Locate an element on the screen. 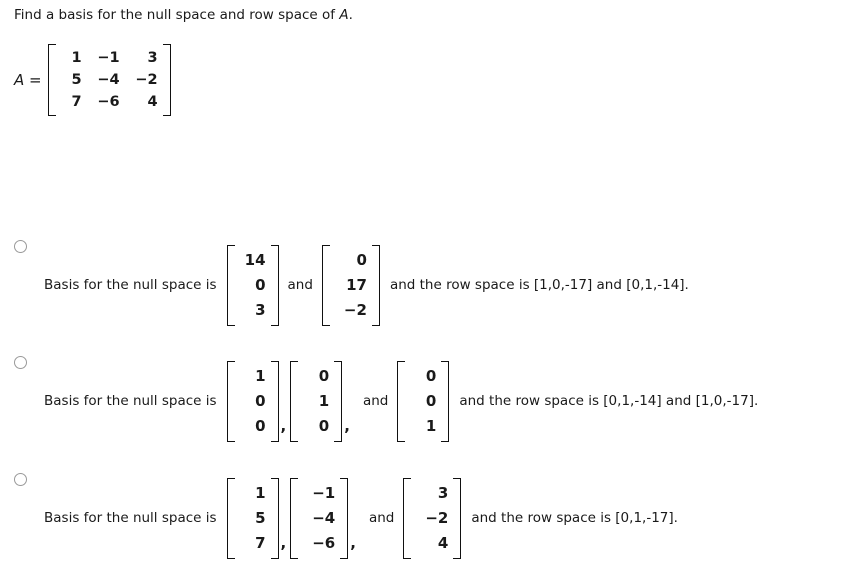 This screenshot has height=572, width=847. null-space-vector: 1 0 0 is located at coordinates (252, 401).